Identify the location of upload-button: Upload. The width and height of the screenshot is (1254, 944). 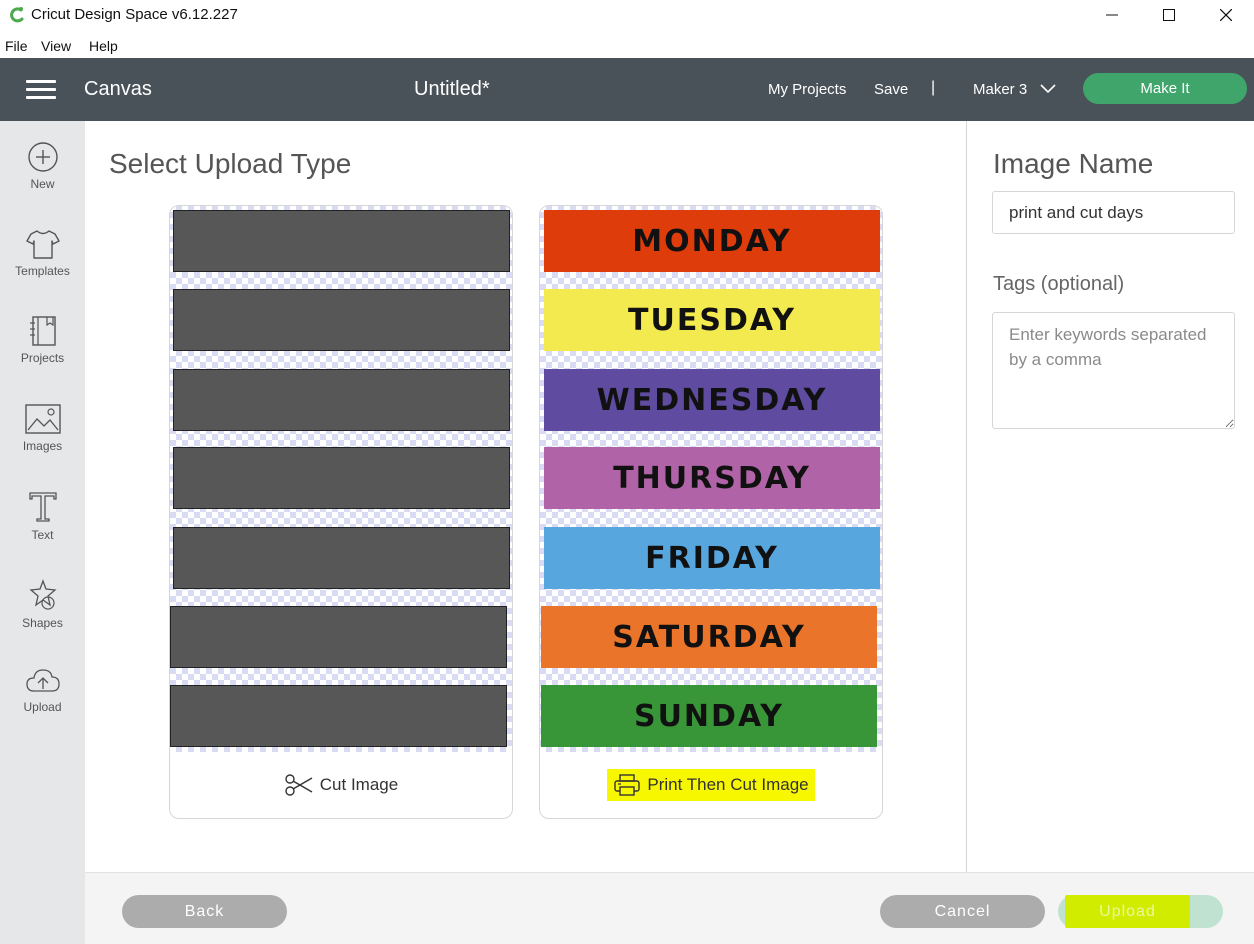
(1140, 911).